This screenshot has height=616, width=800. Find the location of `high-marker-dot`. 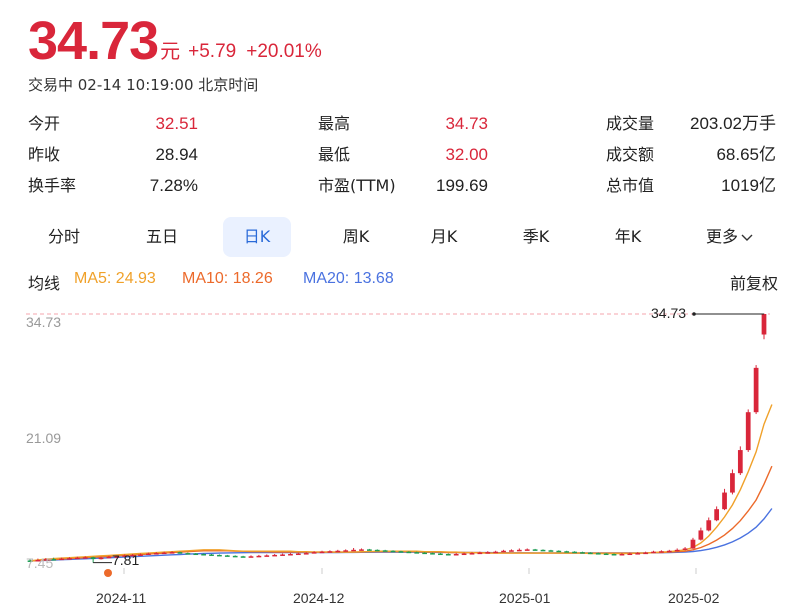

high-marker-dot is located at coordinates (694, 314).